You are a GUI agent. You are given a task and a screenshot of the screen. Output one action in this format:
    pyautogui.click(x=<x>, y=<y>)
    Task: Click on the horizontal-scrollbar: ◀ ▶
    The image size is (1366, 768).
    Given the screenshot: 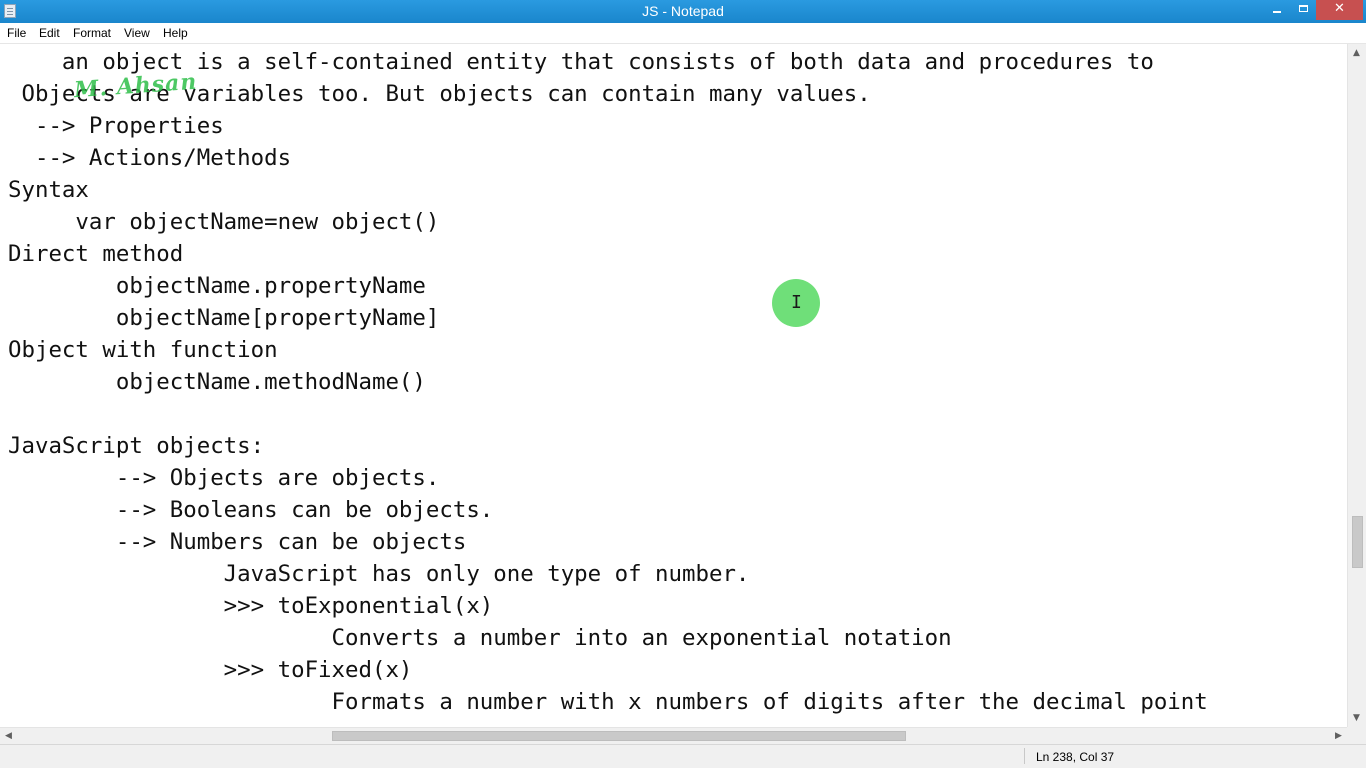 What is the action you would take?
    pyautogui.click(x=673, y=735)
    